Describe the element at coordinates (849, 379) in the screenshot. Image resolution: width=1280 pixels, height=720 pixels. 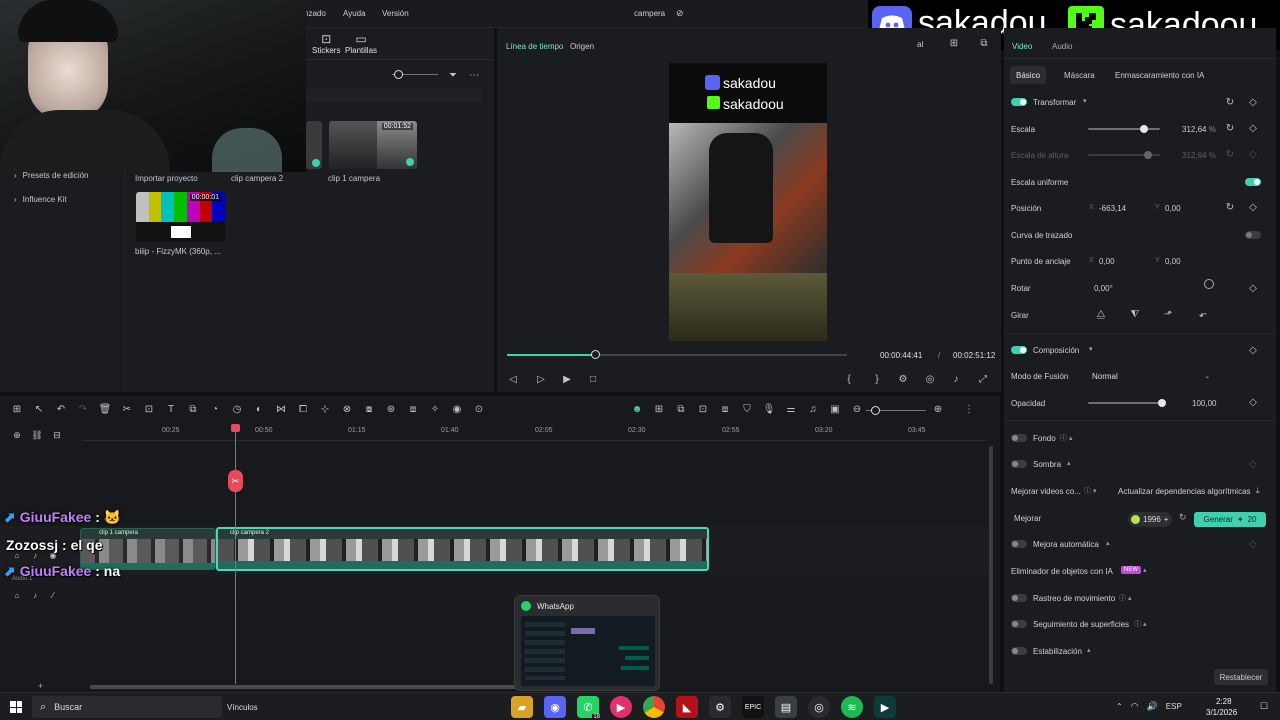
I see `mark-in-icon: {` at that location.